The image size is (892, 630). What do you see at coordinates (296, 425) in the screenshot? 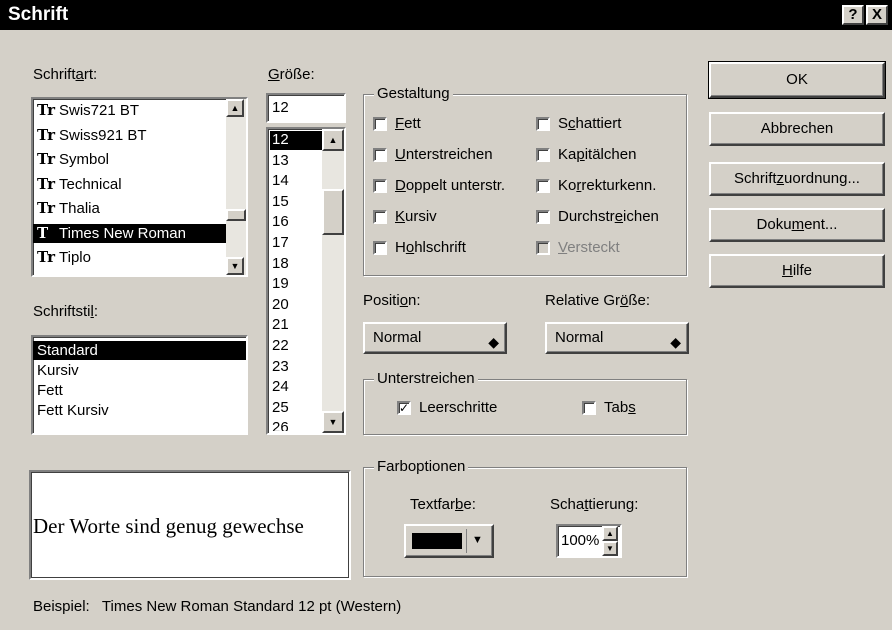
I see `size-list-item: 26` at bounding box center [296, 425].